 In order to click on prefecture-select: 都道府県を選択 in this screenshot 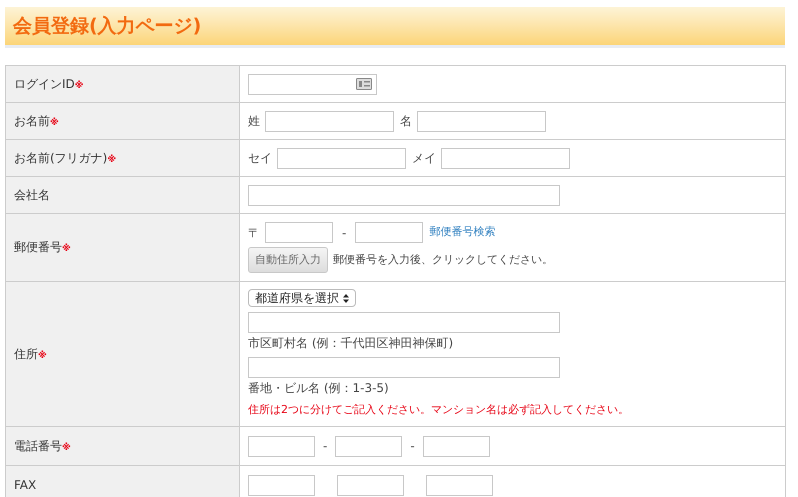, I will do `click(302, 298)`.